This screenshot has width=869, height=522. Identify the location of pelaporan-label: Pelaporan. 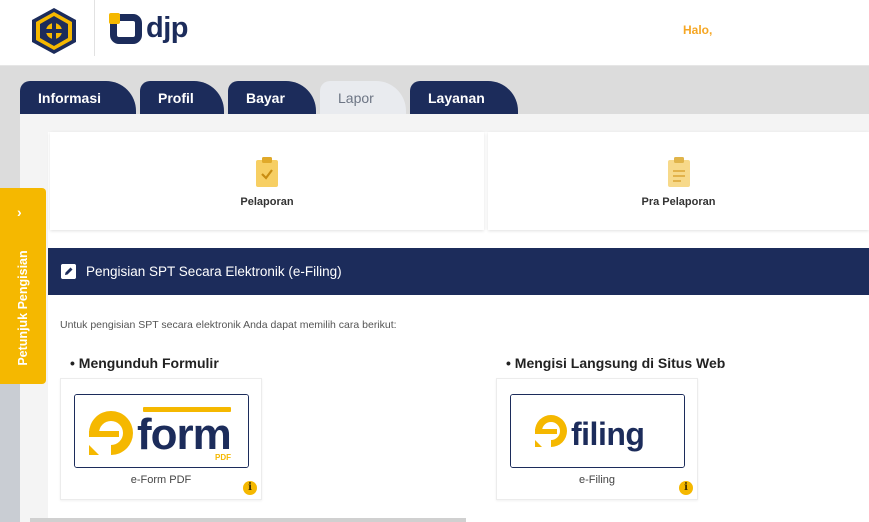
(267, 202).